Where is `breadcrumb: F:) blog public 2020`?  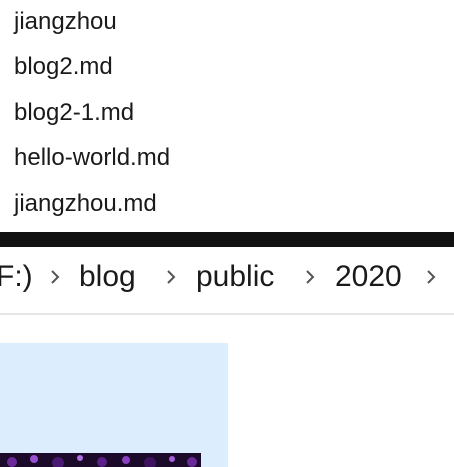 breadcrumb: F:) blog public 2020 is located at coordinates (227, 281).